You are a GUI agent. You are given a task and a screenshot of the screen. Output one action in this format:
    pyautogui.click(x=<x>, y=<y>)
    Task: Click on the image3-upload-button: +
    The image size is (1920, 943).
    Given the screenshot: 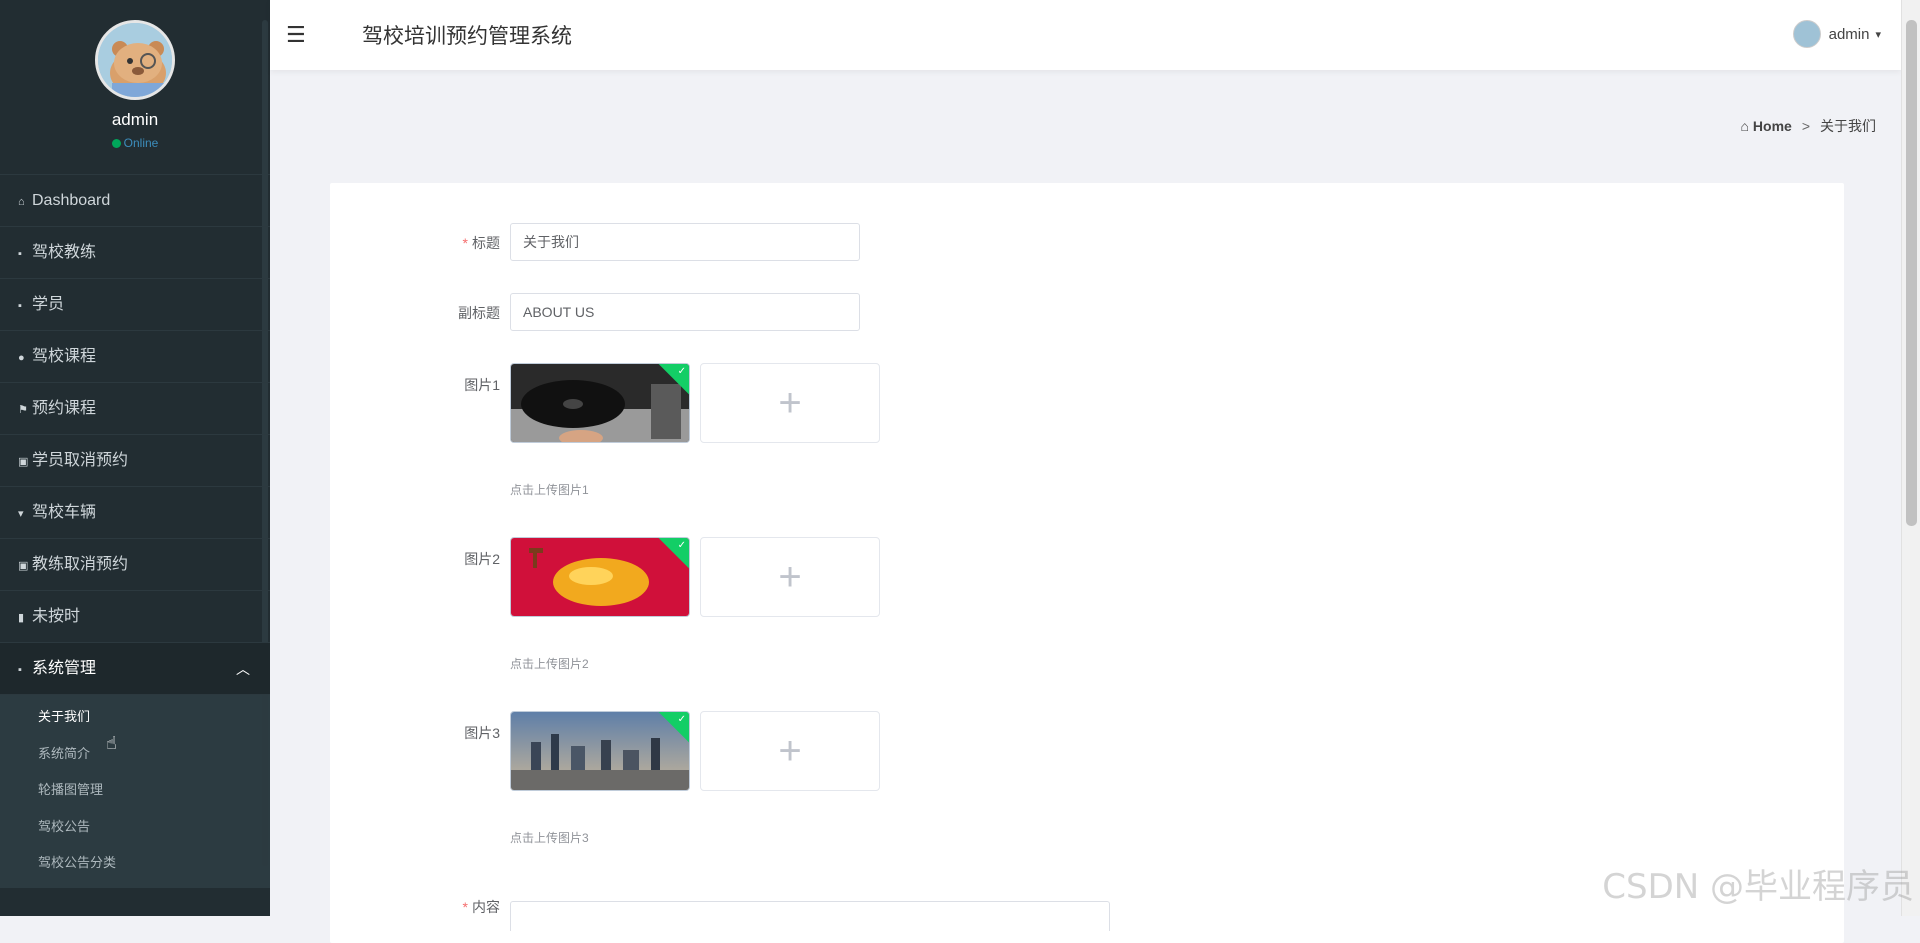 What is the action you would take?
    pyautogui.click(x=790, y=751)
    